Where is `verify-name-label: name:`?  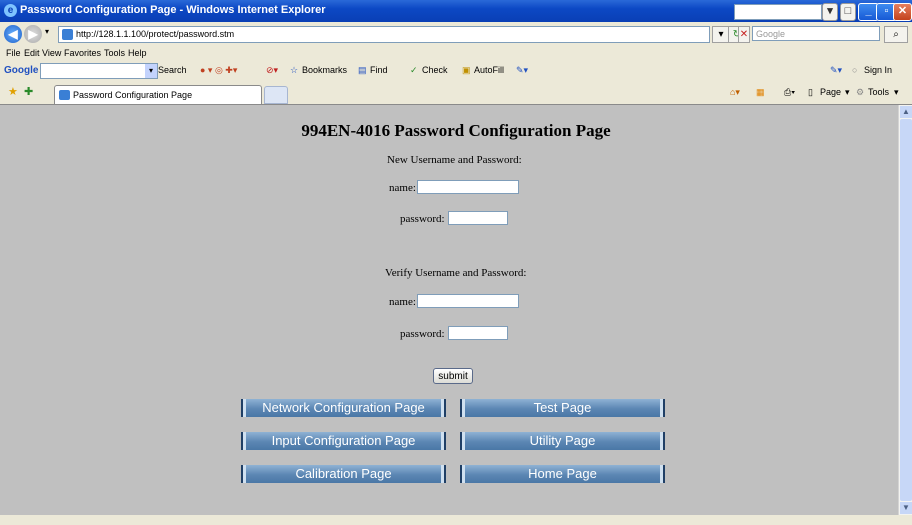
verify-name-label: name: is located at coordinates (402, 302).